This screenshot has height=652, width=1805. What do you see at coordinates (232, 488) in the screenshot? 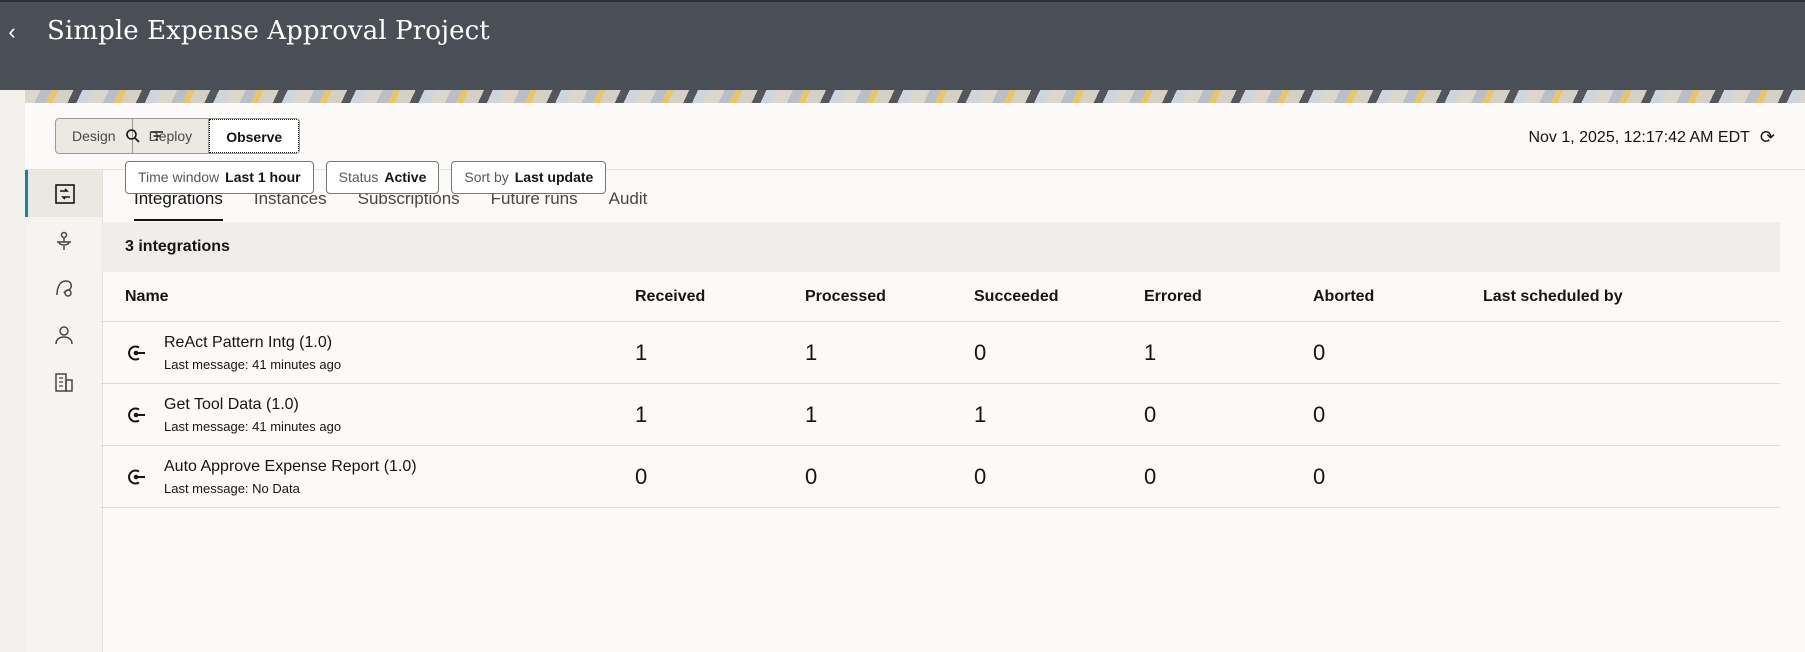
I see `last-message: Last message: No Data` at bounding box center [232, 488].